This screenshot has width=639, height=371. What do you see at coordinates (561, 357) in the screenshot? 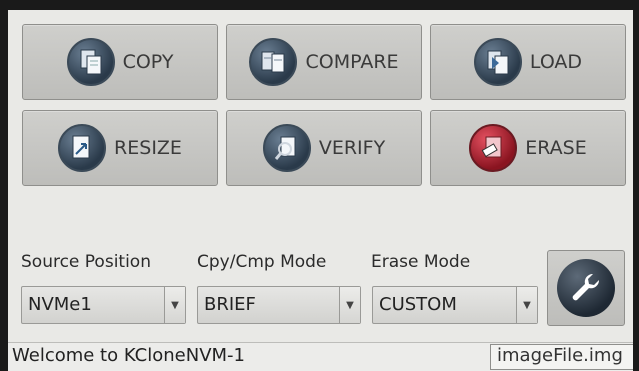
I see `image-file-field: imageFile.img` at bounding box center [561, 357].